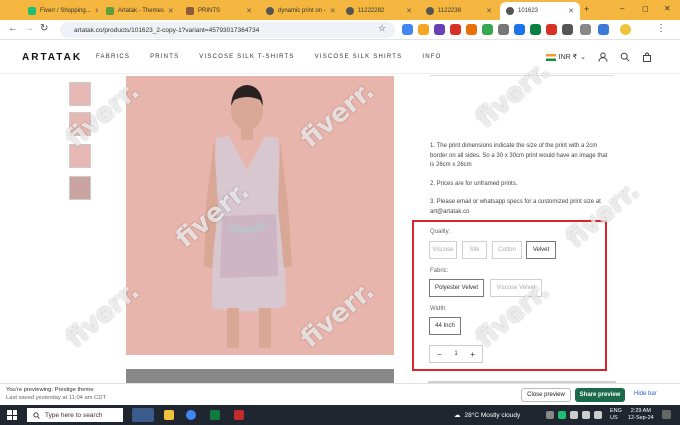 Image resolution: width=680 pixels, height=425 pixels. What do you see at coordinates (661, 28) in the screenshot?
I see `menu-kebab-icon: ⋮` at bounding box center [661, 28].